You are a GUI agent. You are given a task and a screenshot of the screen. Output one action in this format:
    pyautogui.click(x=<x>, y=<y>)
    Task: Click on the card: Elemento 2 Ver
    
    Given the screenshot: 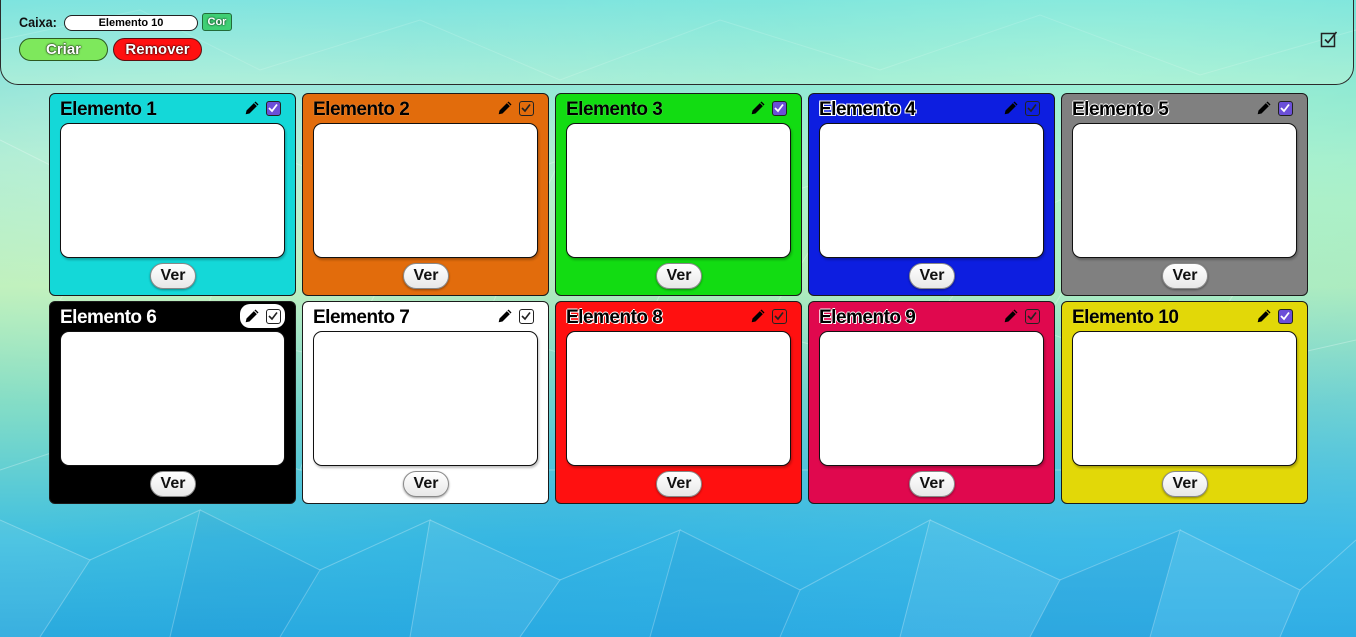 What is the action you would take?
    pyautogui.click(x=425, y=194)
    